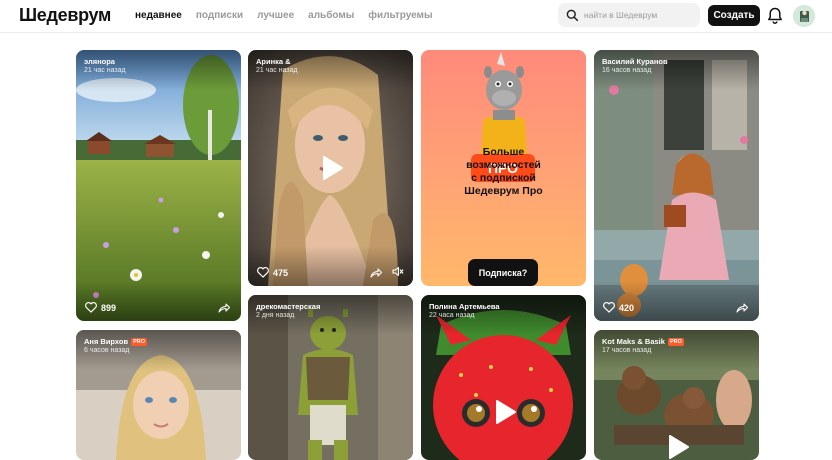 This screenshot has width=832, height=460. Describe the element at coordinates (627, 70) in the screenshot. I see `card-time: 16 часов назад` at that location.